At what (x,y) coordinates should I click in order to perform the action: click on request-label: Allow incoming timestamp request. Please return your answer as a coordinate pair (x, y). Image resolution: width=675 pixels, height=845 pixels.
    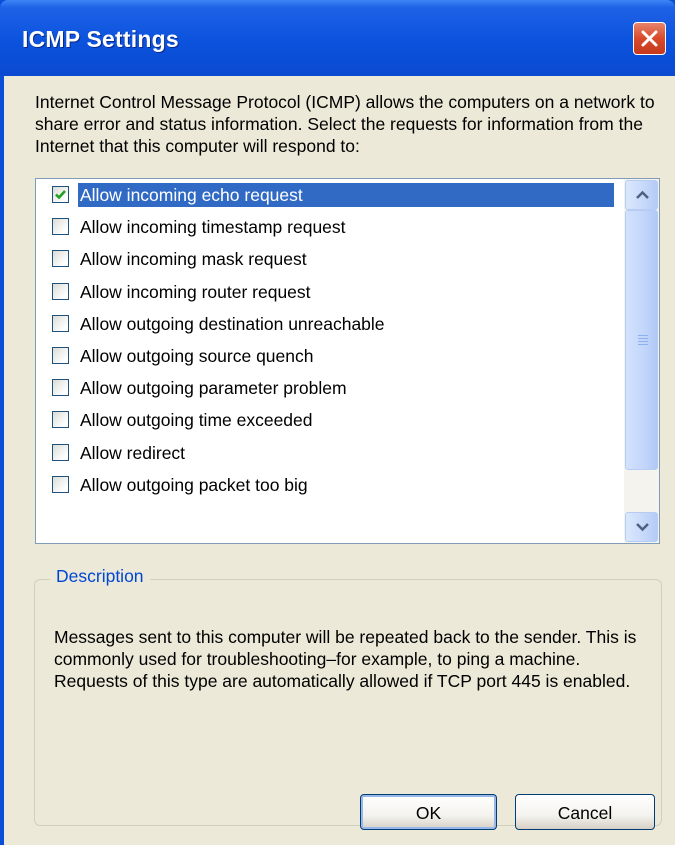
    Looking at the image, I should click on (213, 227).